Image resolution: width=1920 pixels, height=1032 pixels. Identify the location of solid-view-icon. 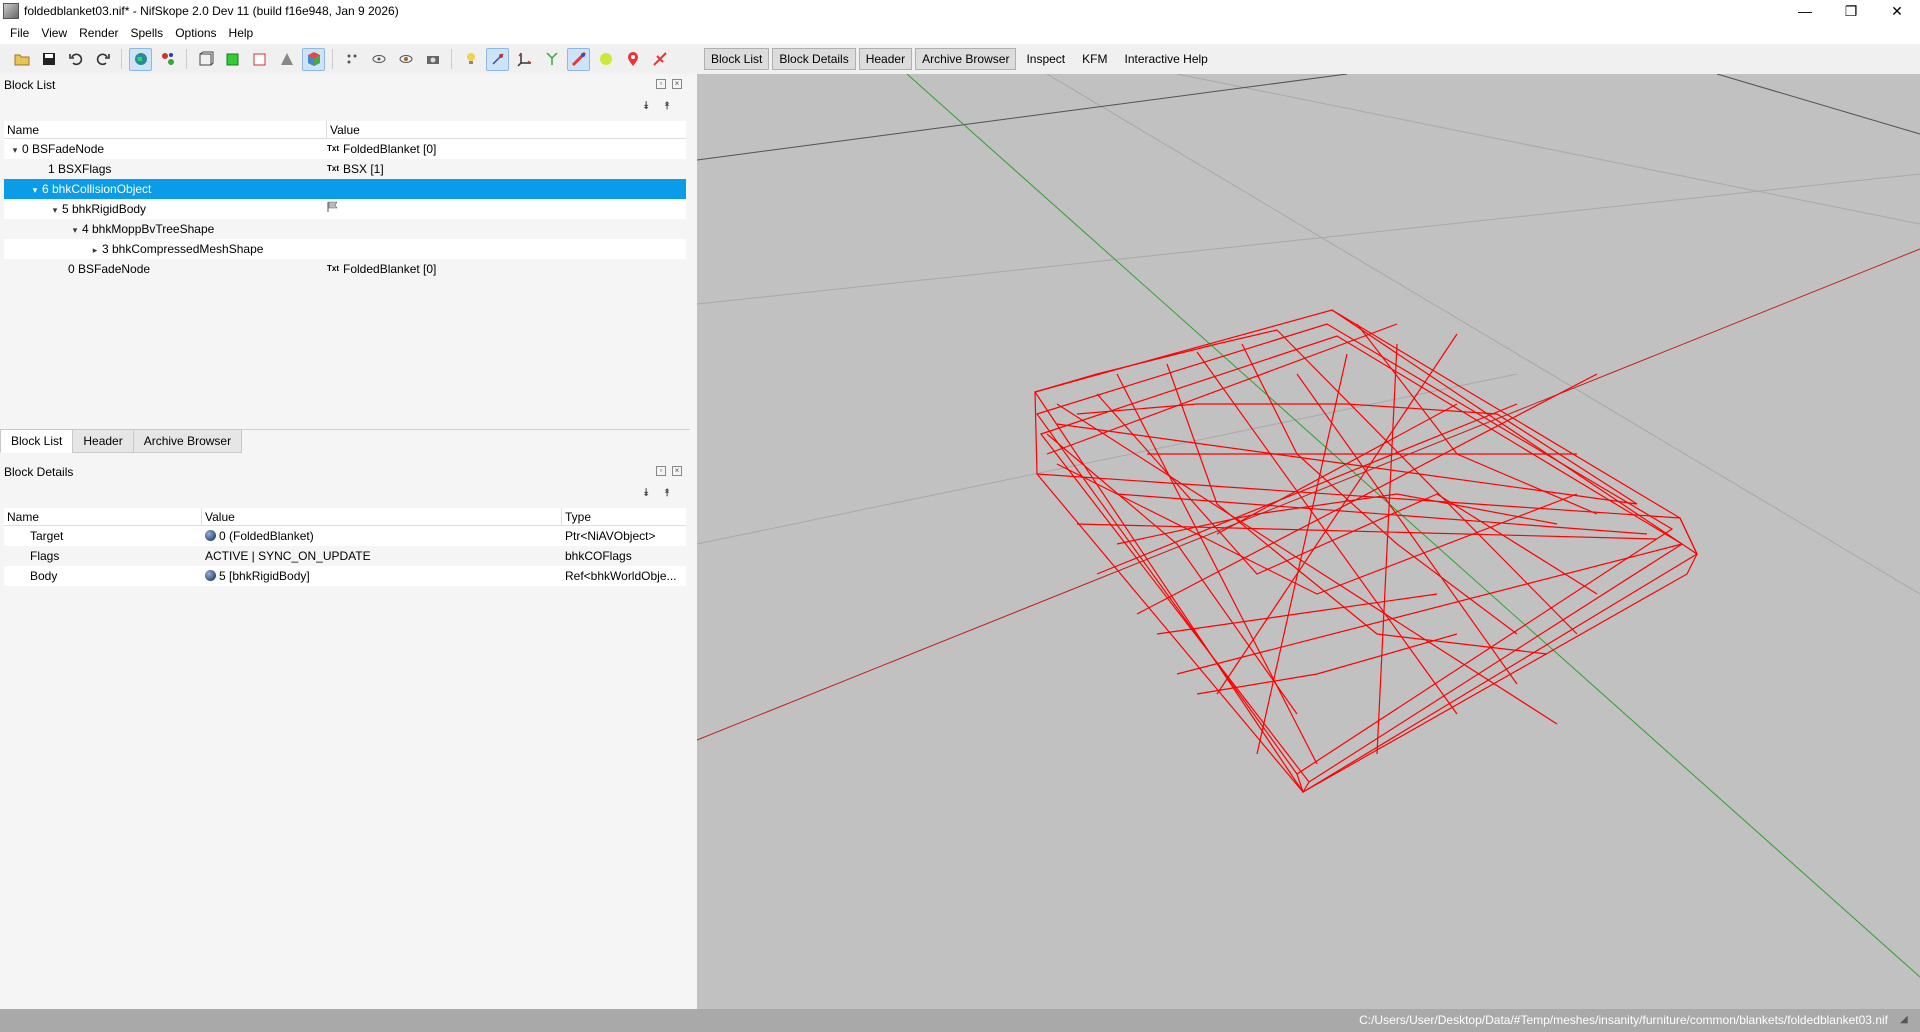
(232, 59).